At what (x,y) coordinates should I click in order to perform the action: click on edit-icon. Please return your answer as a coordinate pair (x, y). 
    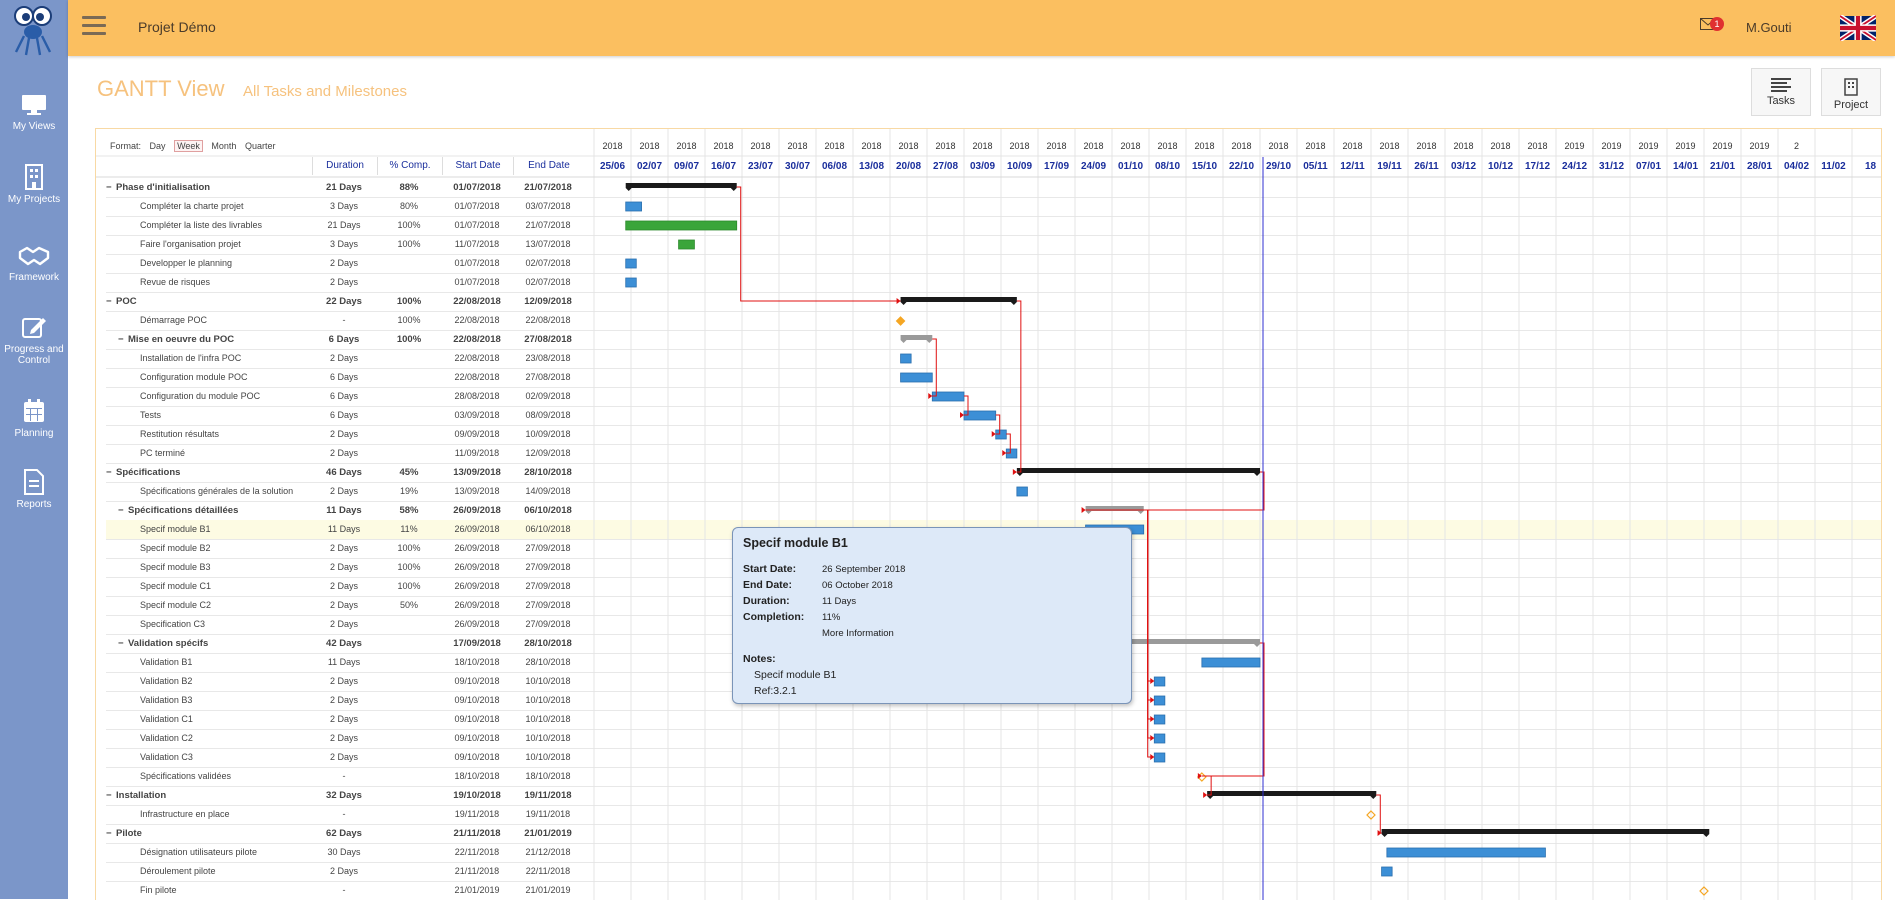
    Looking at the image, I should click on (34, 328).